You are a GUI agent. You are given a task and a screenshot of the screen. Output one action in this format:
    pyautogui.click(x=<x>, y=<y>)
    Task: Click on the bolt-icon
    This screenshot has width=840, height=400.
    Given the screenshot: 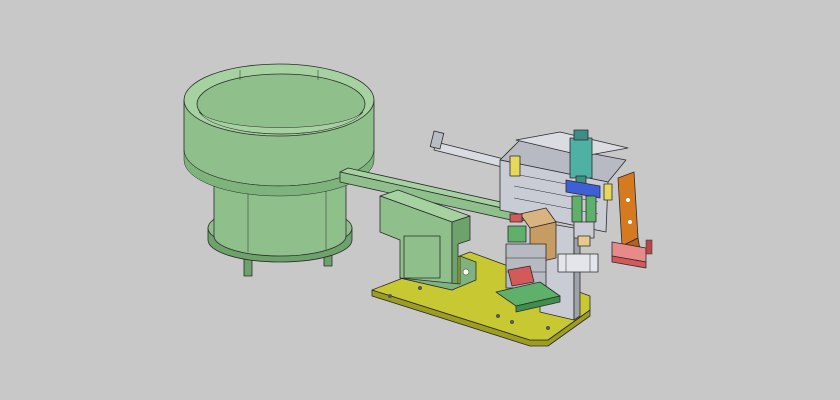 What is the action you would take?
    pyautogui.click(x=466, y=272)
    